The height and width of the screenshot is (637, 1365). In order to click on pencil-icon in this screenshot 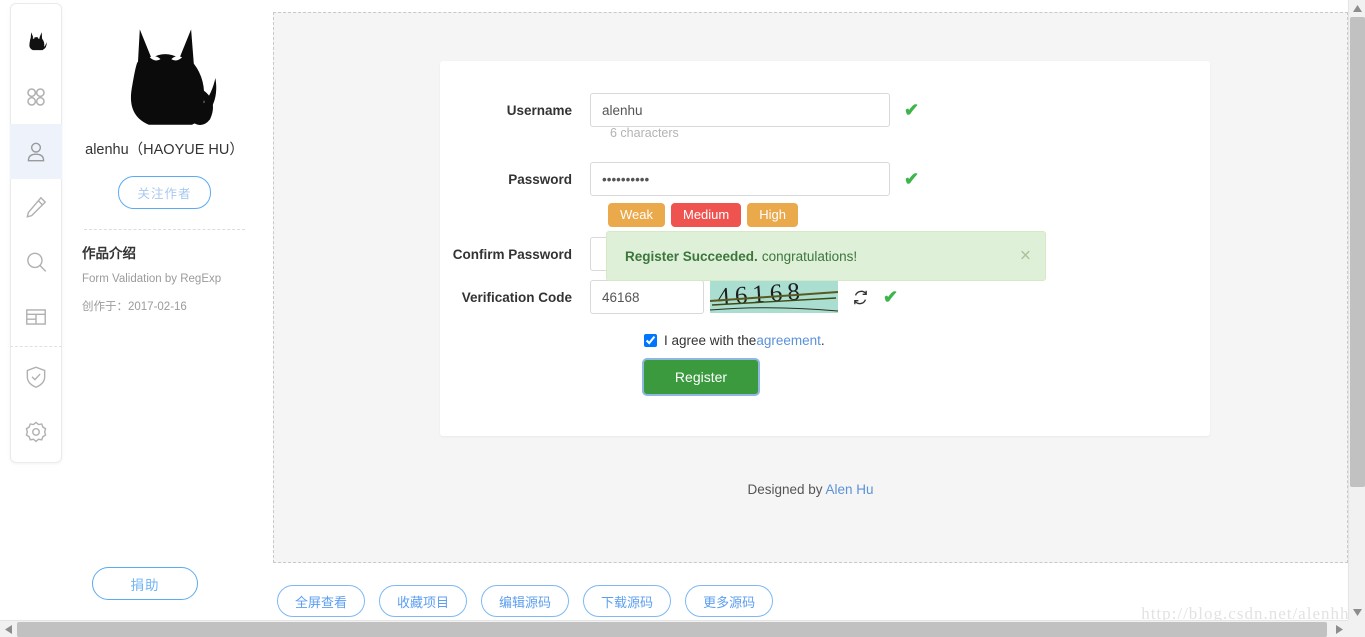, I will do `click(36, 207)`.